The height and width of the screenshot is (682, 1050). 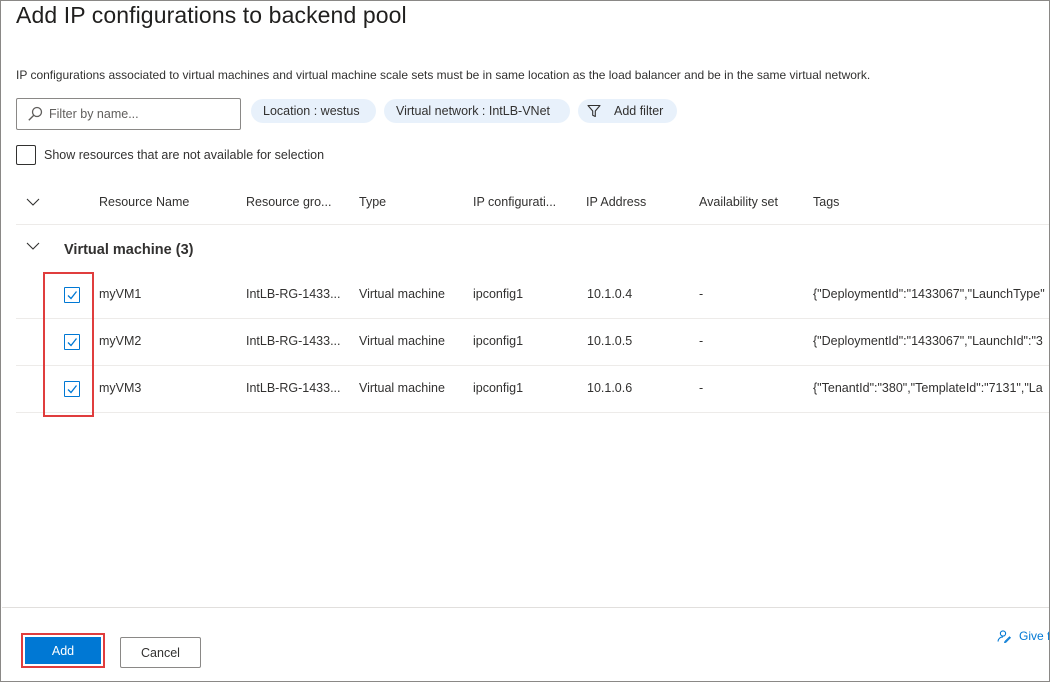 I want to click on cell-resource-name: myVM2, so click(x=120, y=341).